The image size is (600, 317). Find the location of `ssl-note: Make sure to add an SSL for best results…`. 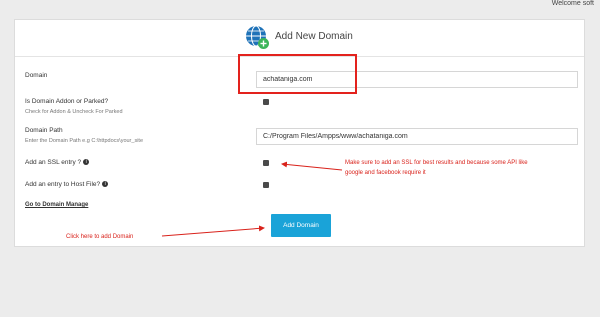

ssl-note: Make sure to add an SSL for best results… is located at coordinates (436, 168).